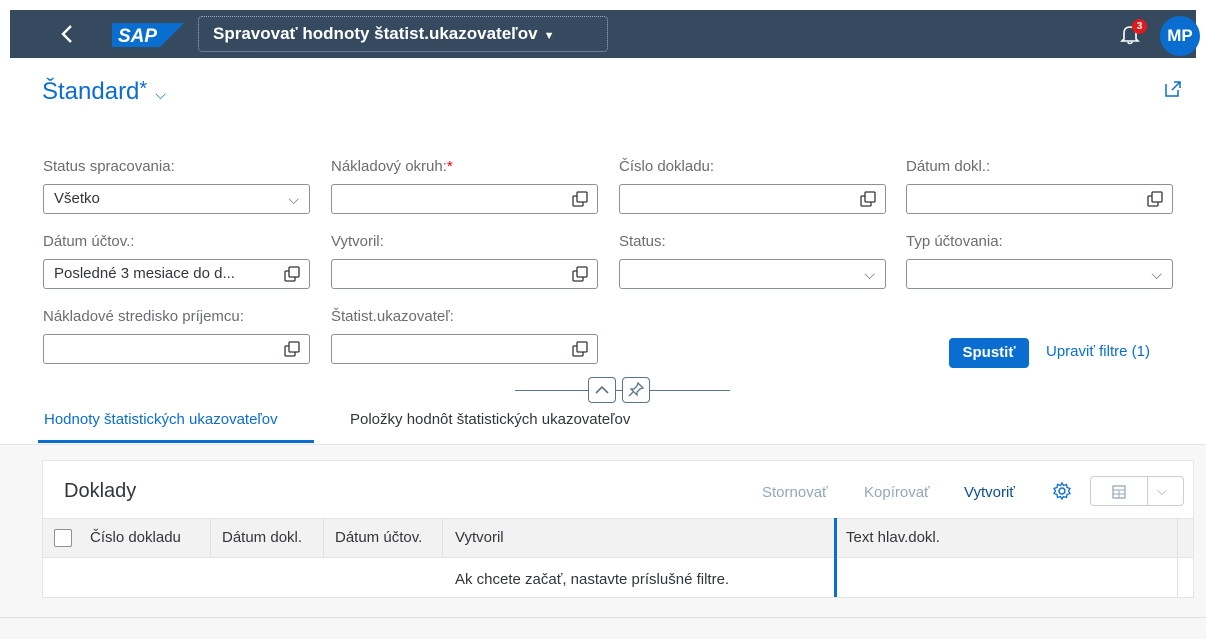 This screenshot has height=639, width=1206. I want to click on column-header: Číslo dokladu, so click(135, 537).